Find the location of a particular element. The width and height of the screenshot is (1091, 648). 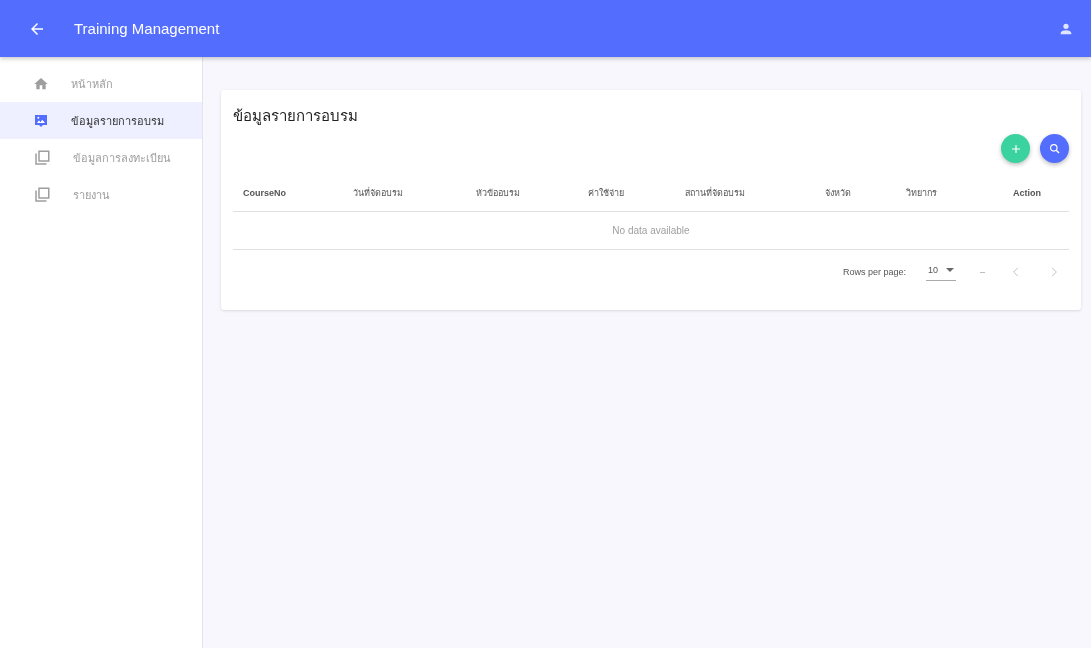

column-header: จังหวัด is located at coordinates (855, 193).